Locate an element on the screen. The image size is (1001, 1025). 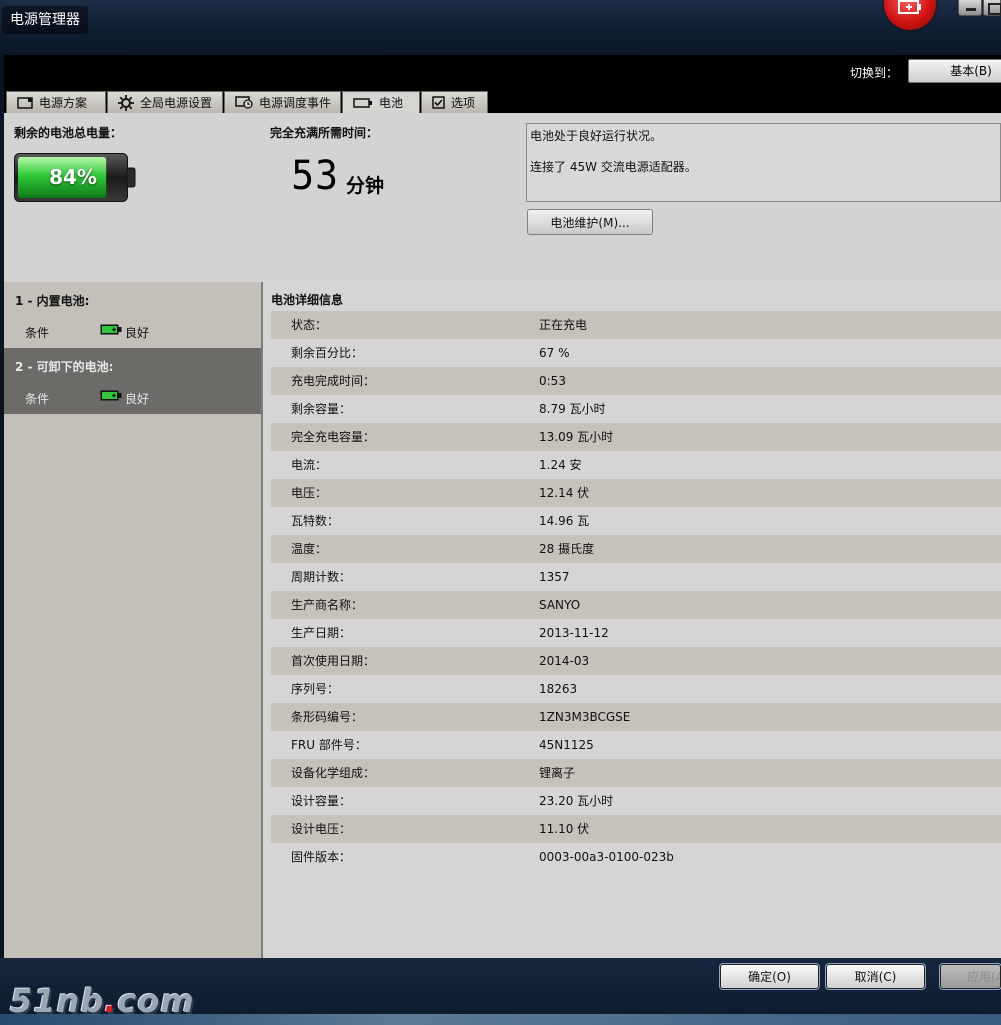
battery-status-box: 电池处于良好运行状况。 连接了 45W 交流电源适配器。 is located at coordinates (763, 162).